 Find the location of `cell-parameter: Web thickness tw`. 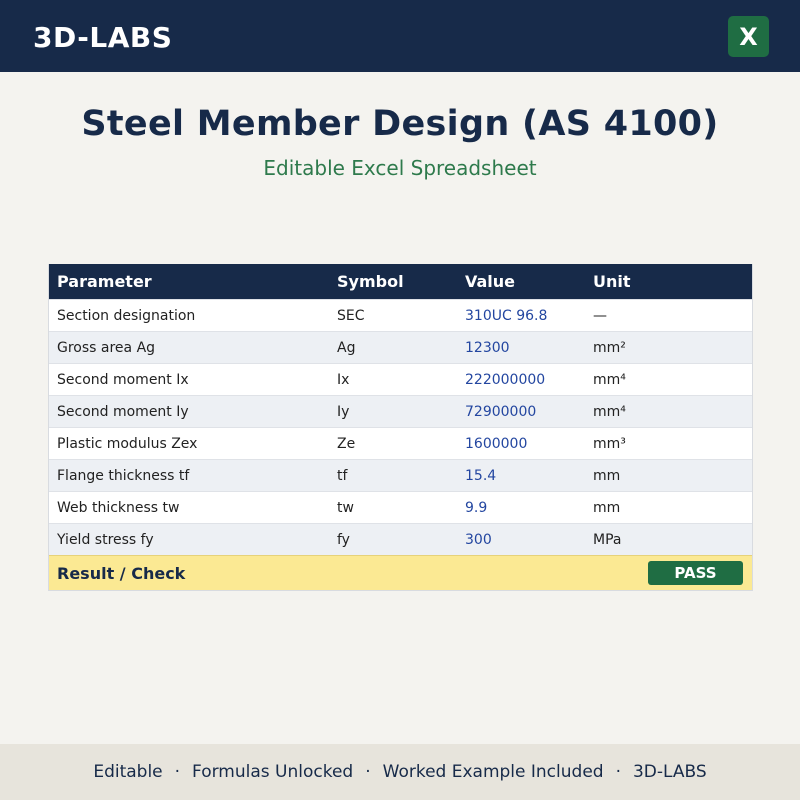

cell-parameter: Web thickness tw is located at coordinates (118, 507).